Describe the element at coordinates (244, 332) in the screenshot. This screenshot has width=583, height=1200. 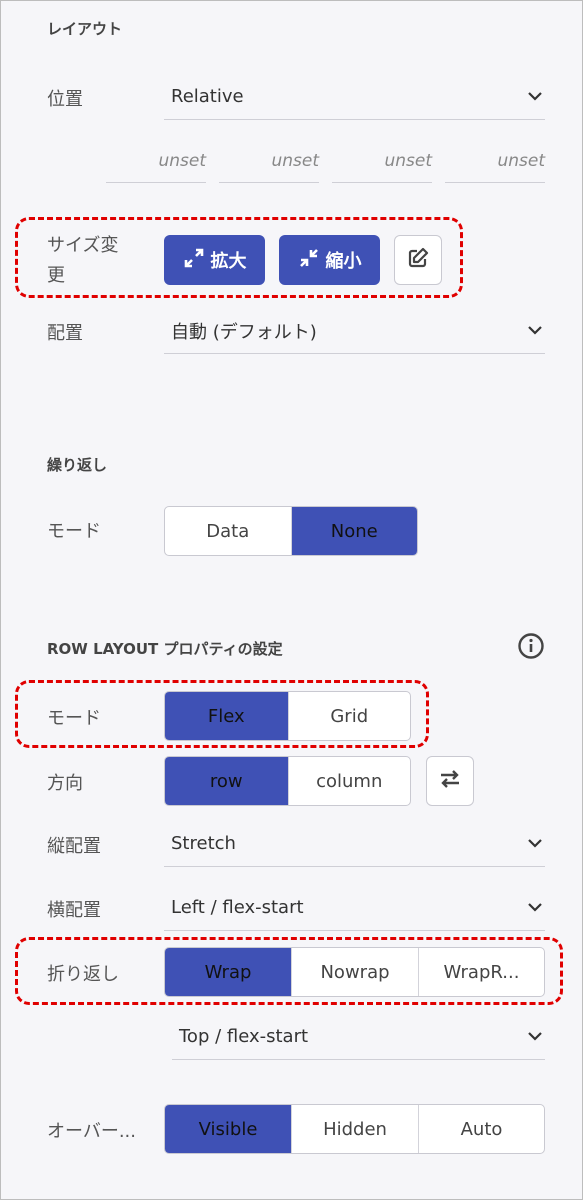
I see `align-value: 自動 (デフォルト)` at that location.